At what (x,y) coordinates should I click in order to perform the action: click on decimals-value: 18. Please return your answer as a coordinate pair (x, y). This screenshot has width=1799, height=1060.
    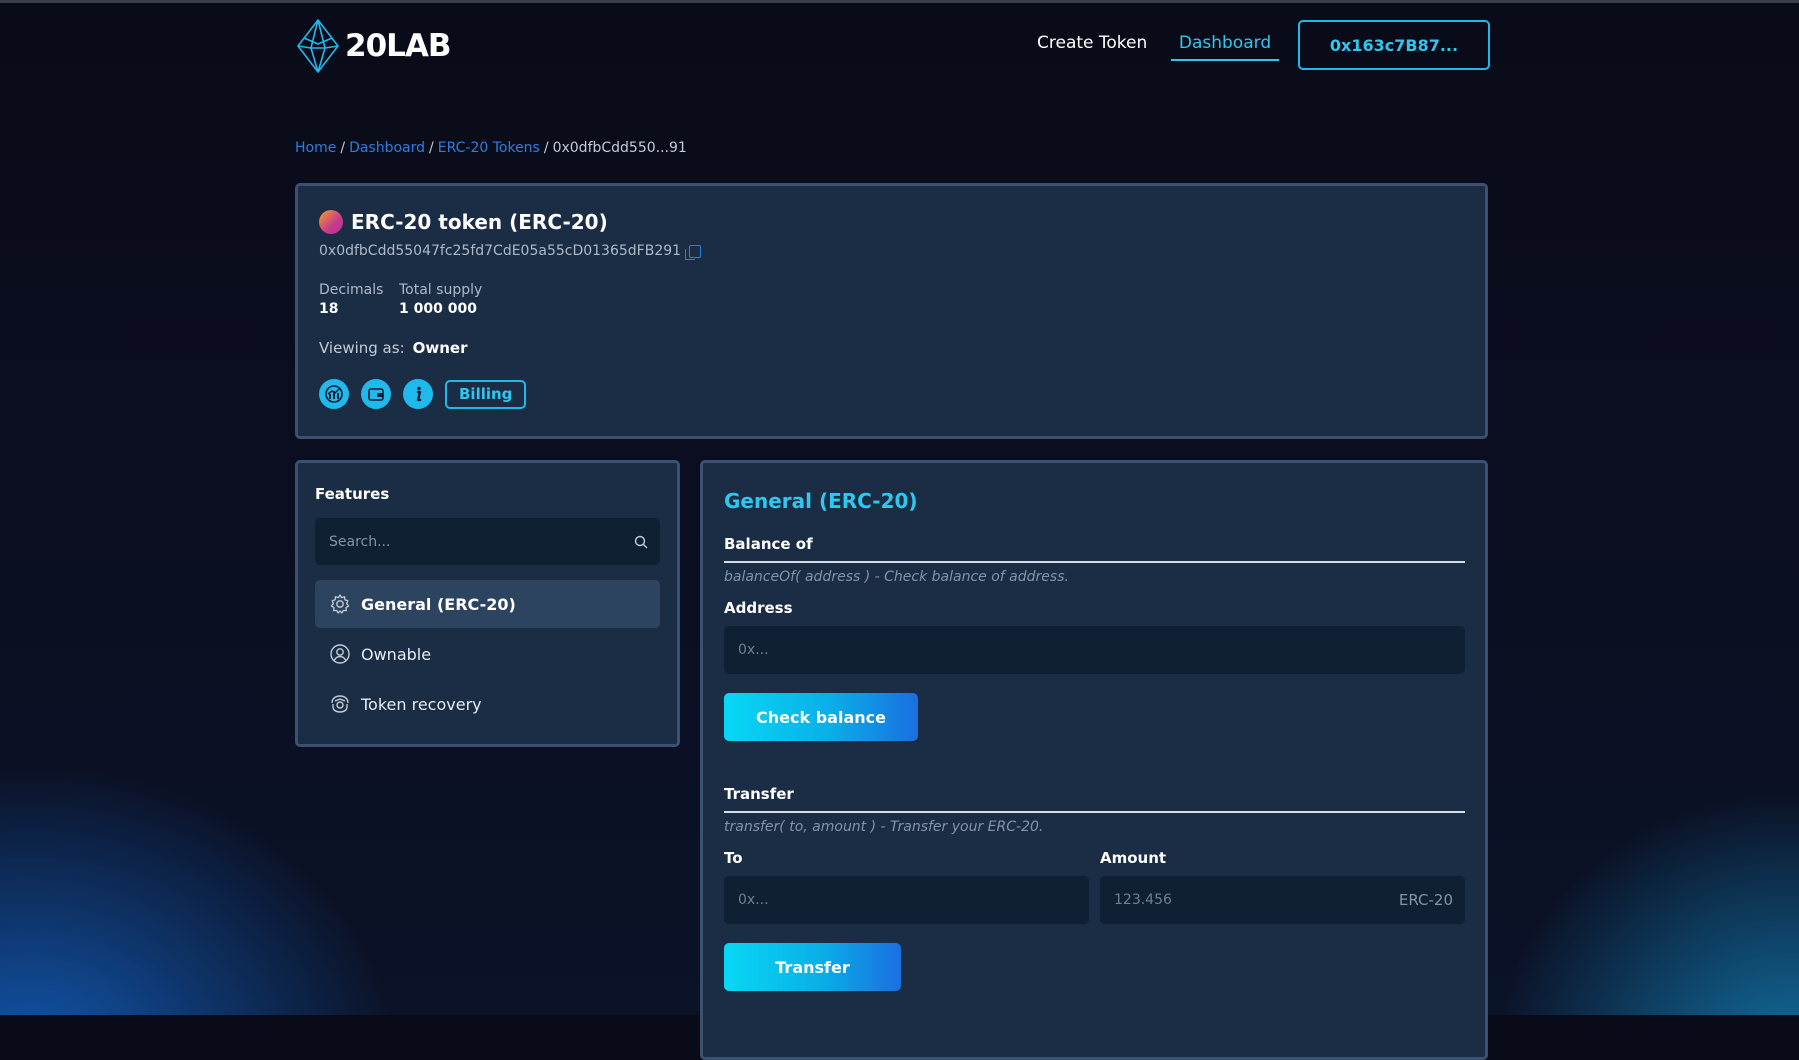
    Looking at the image, I should click on (329, 309).